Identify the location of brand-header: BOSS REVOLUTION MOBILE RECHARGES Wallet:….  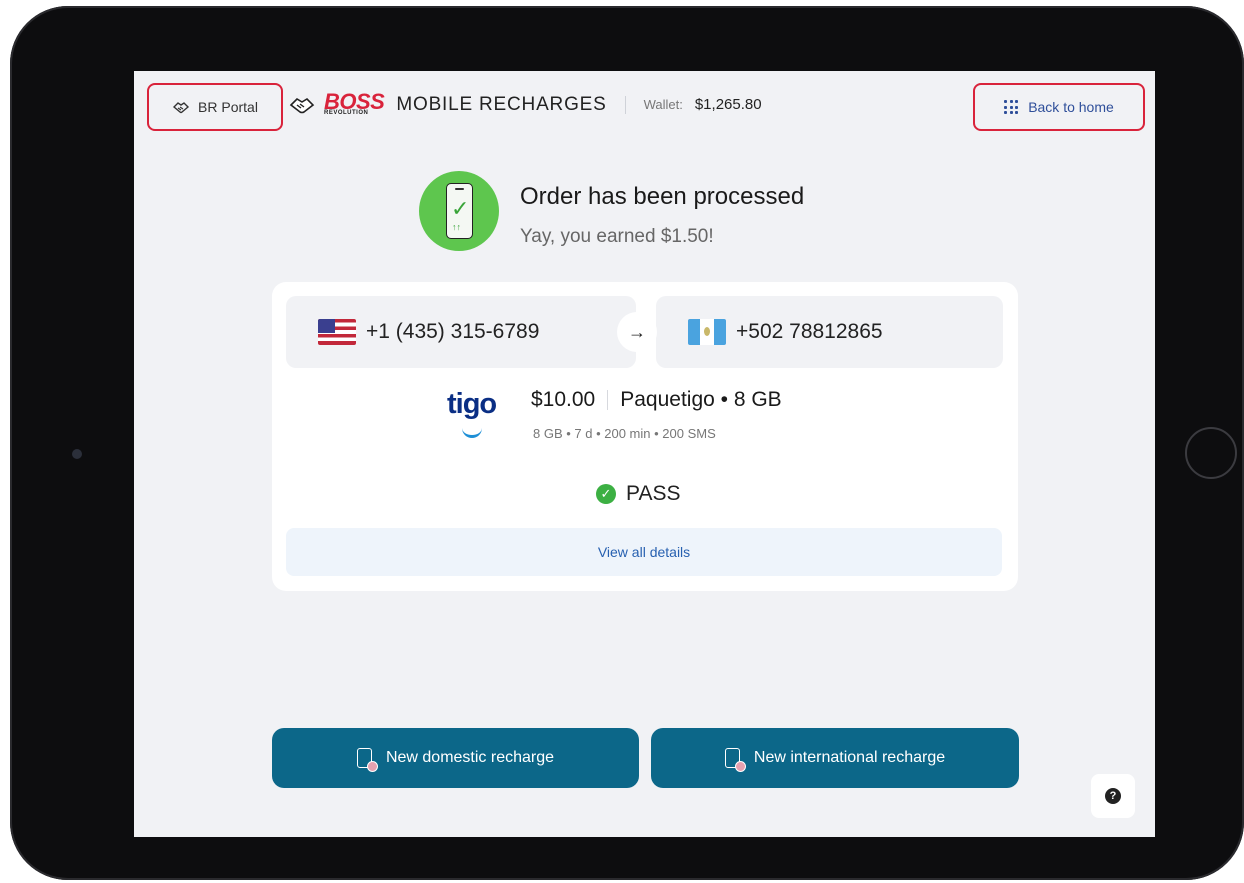
(525, 103).